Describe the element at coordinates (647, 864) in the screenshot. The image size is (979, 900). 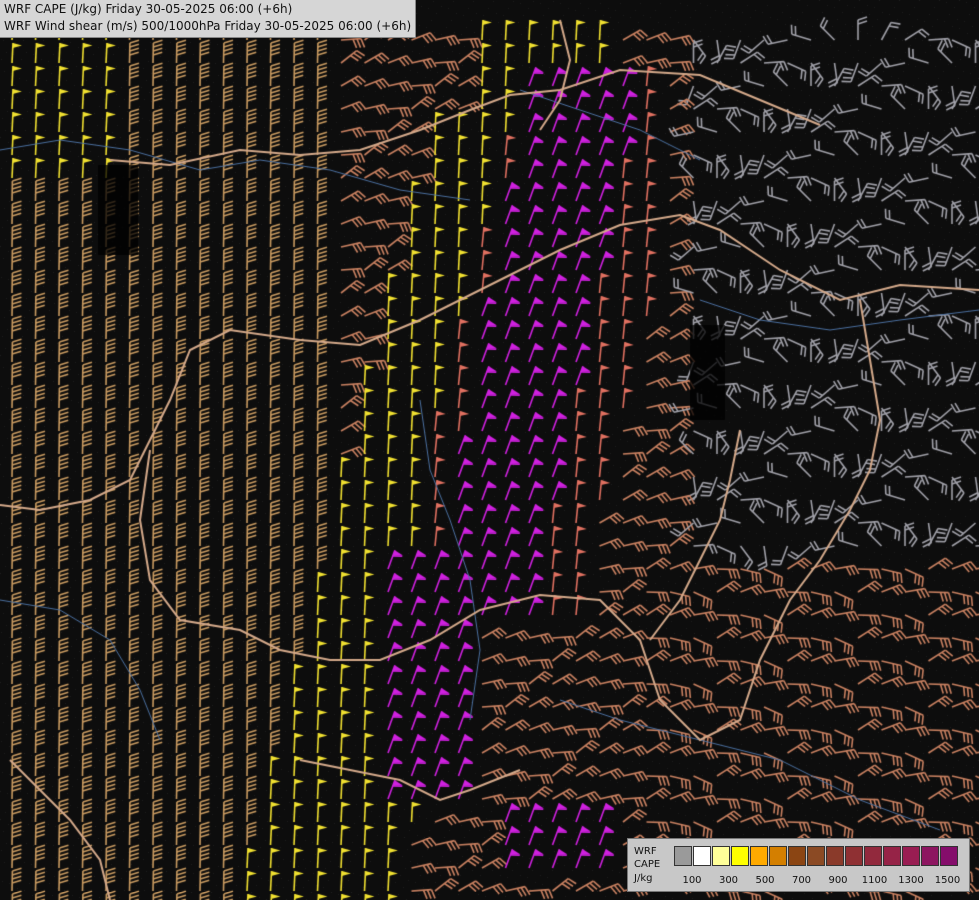
I see `legend-title-field: CAPE` at that location.